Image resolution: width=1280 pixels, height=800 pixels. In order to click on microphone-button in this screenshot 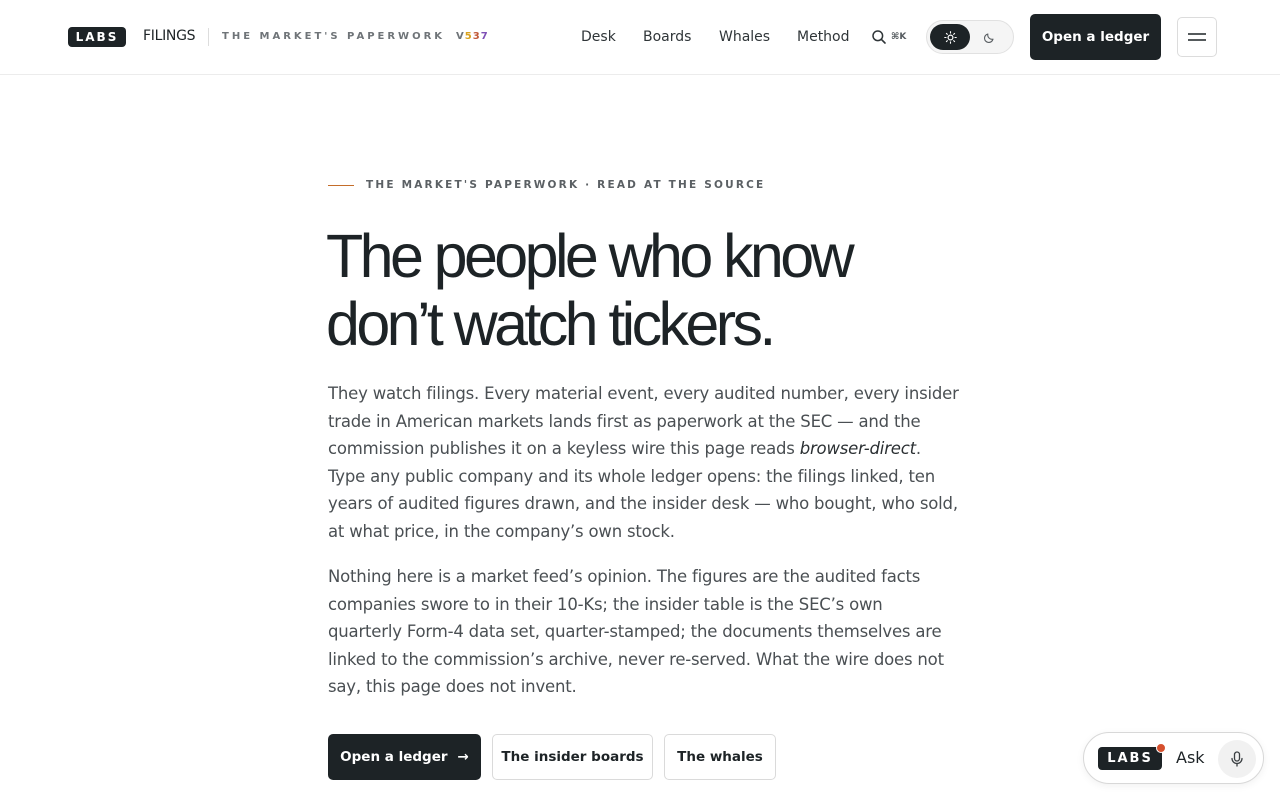, I will do `click(1237, 759)`.